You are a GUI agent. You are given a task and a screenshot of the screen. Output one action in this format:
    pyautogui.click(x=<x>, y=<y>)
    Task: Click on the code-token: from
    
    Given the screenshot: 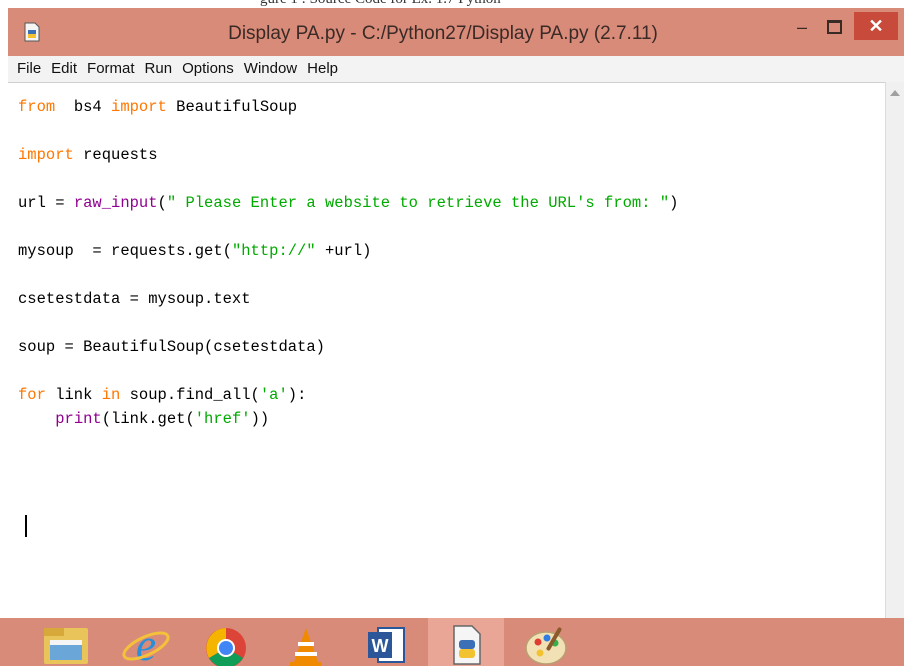 What is the action you would take?
    pyautogui.click(x=37, y=107)
    